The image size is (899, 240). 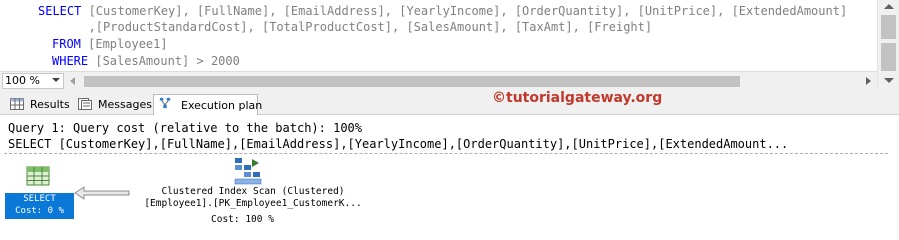 I want to click on select-icon, so click(x=38, y=176).